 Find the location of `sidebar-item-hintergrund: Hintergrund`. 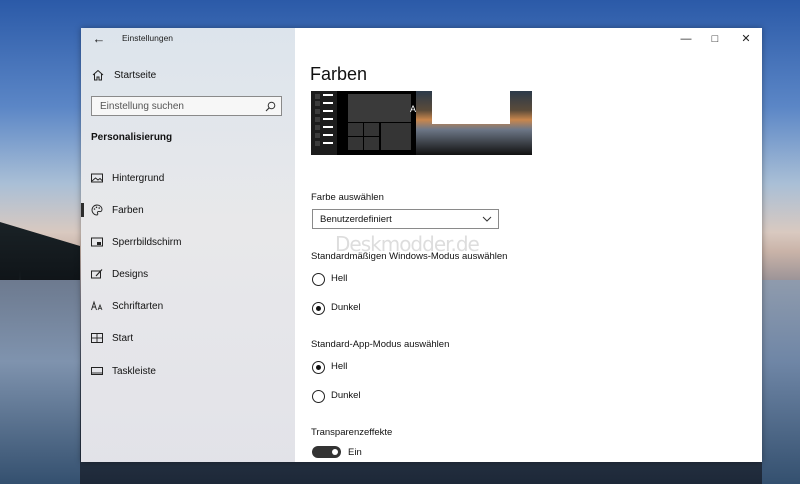

sidebar-item-hintergrund: Hintergrund is located at coordinates (188, 178).